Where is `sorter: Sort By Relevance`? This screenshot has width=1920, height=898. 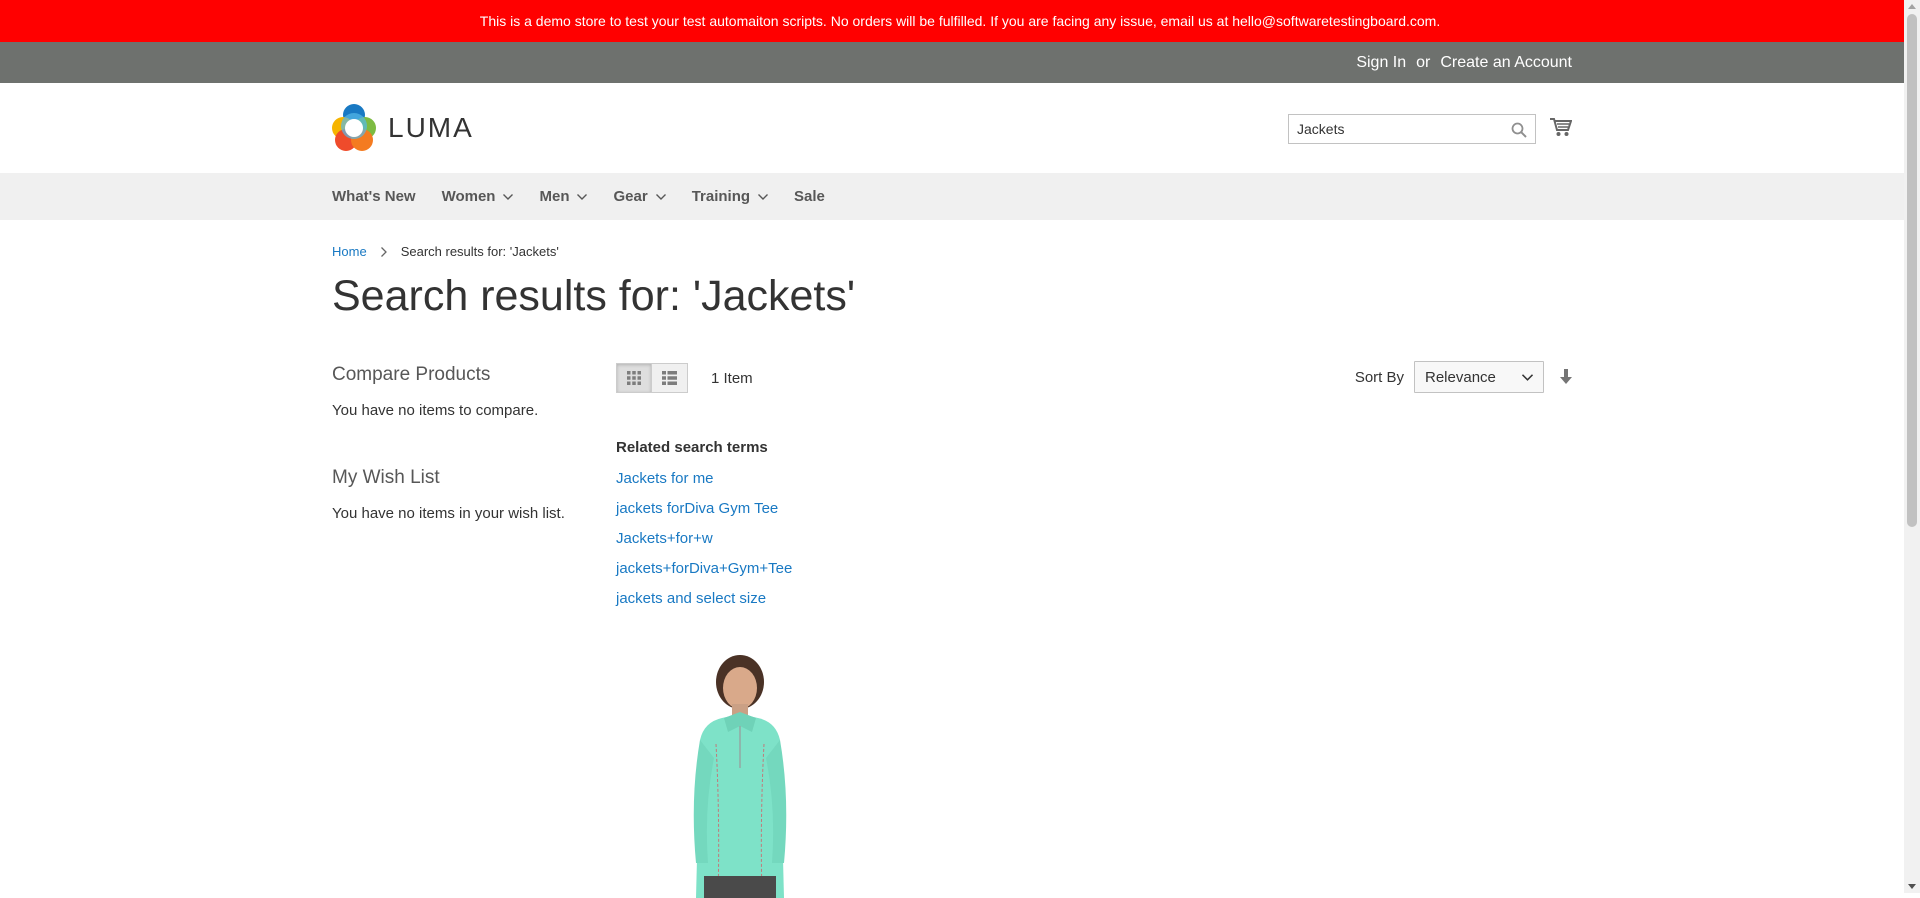 sorter: Sort By Relevance is located at coordinates (1463, 377).